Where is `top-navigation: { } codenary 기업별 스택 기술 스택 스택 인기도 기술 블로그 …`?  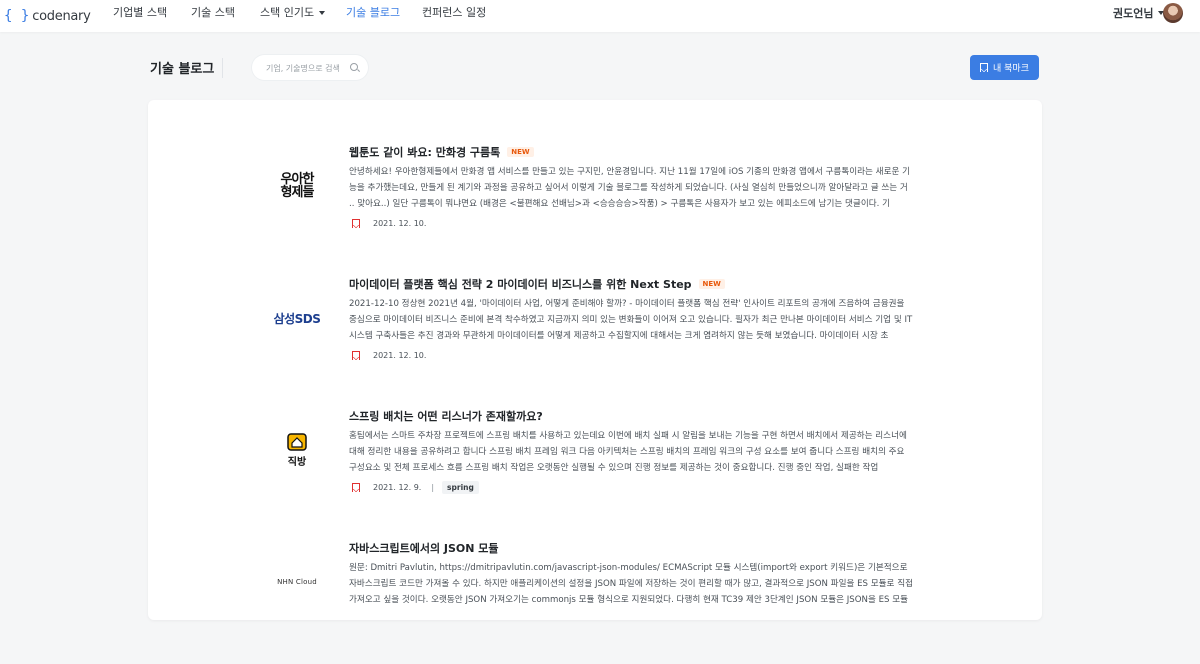
top-navigation: { } codenary 기업별 스택 기술 스택 스택 인기도 기술 블로그 … is located at coordinates (600, 16).